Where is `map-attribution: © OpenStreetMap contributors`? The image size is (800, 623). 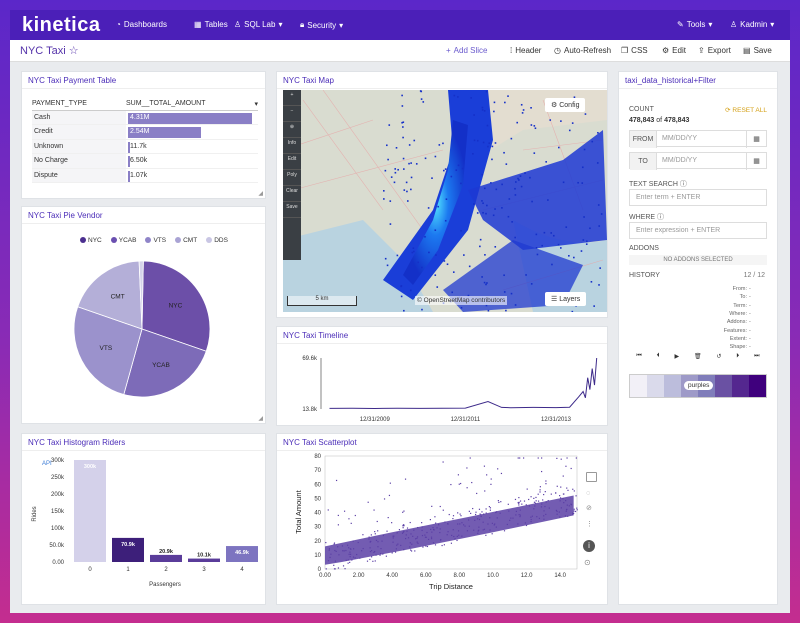 map-attribution: © OpenStreetMap contributors is located at coordinates (461, 300).